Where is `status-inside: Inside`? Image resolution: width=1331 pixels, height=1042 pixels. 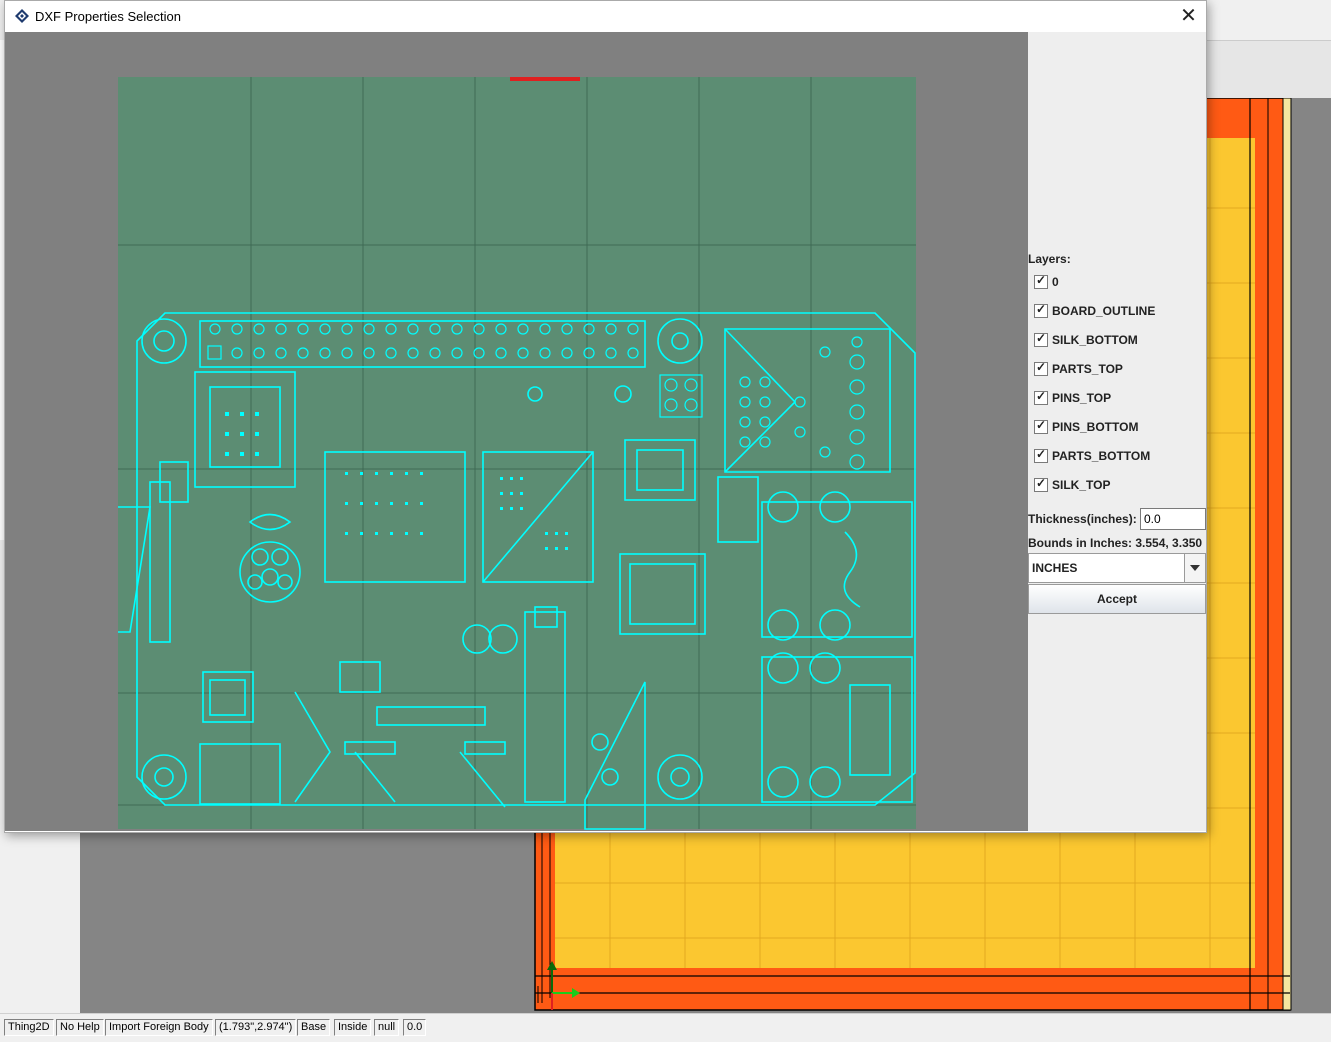
status-inside: Inside is located at coordinates (353, 1027).